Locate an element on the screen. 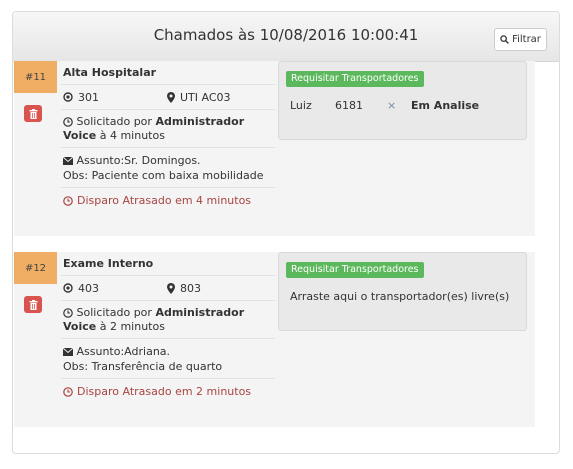 Image resolution: width=573 pixels, height=469 pixels. room-item: 403 is located at coordinates (115, 288).